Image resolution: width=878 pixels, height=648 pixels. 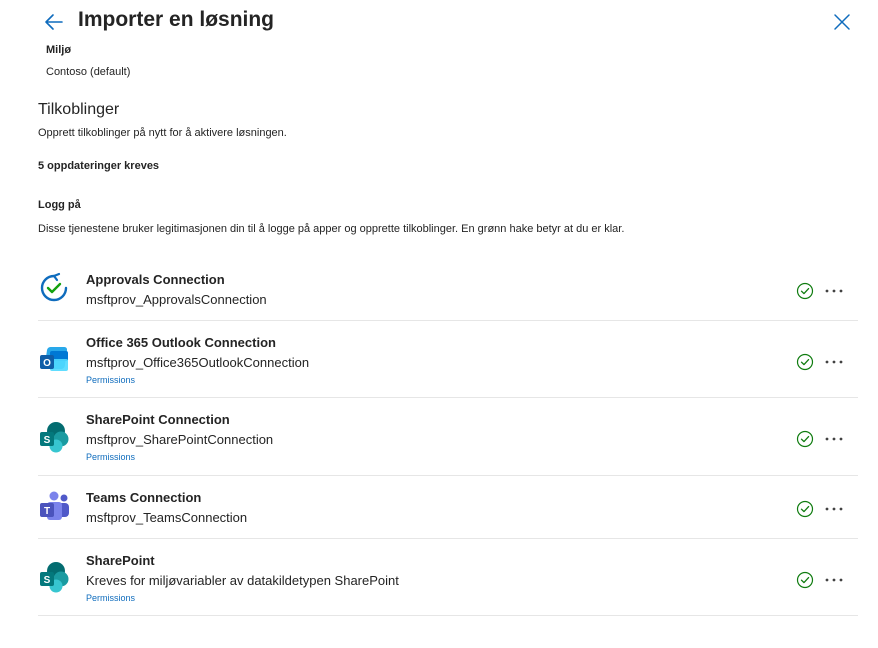 I want to click on connection-subtitle: msftprov_TeamsConnection, so click(x=167, y=517).